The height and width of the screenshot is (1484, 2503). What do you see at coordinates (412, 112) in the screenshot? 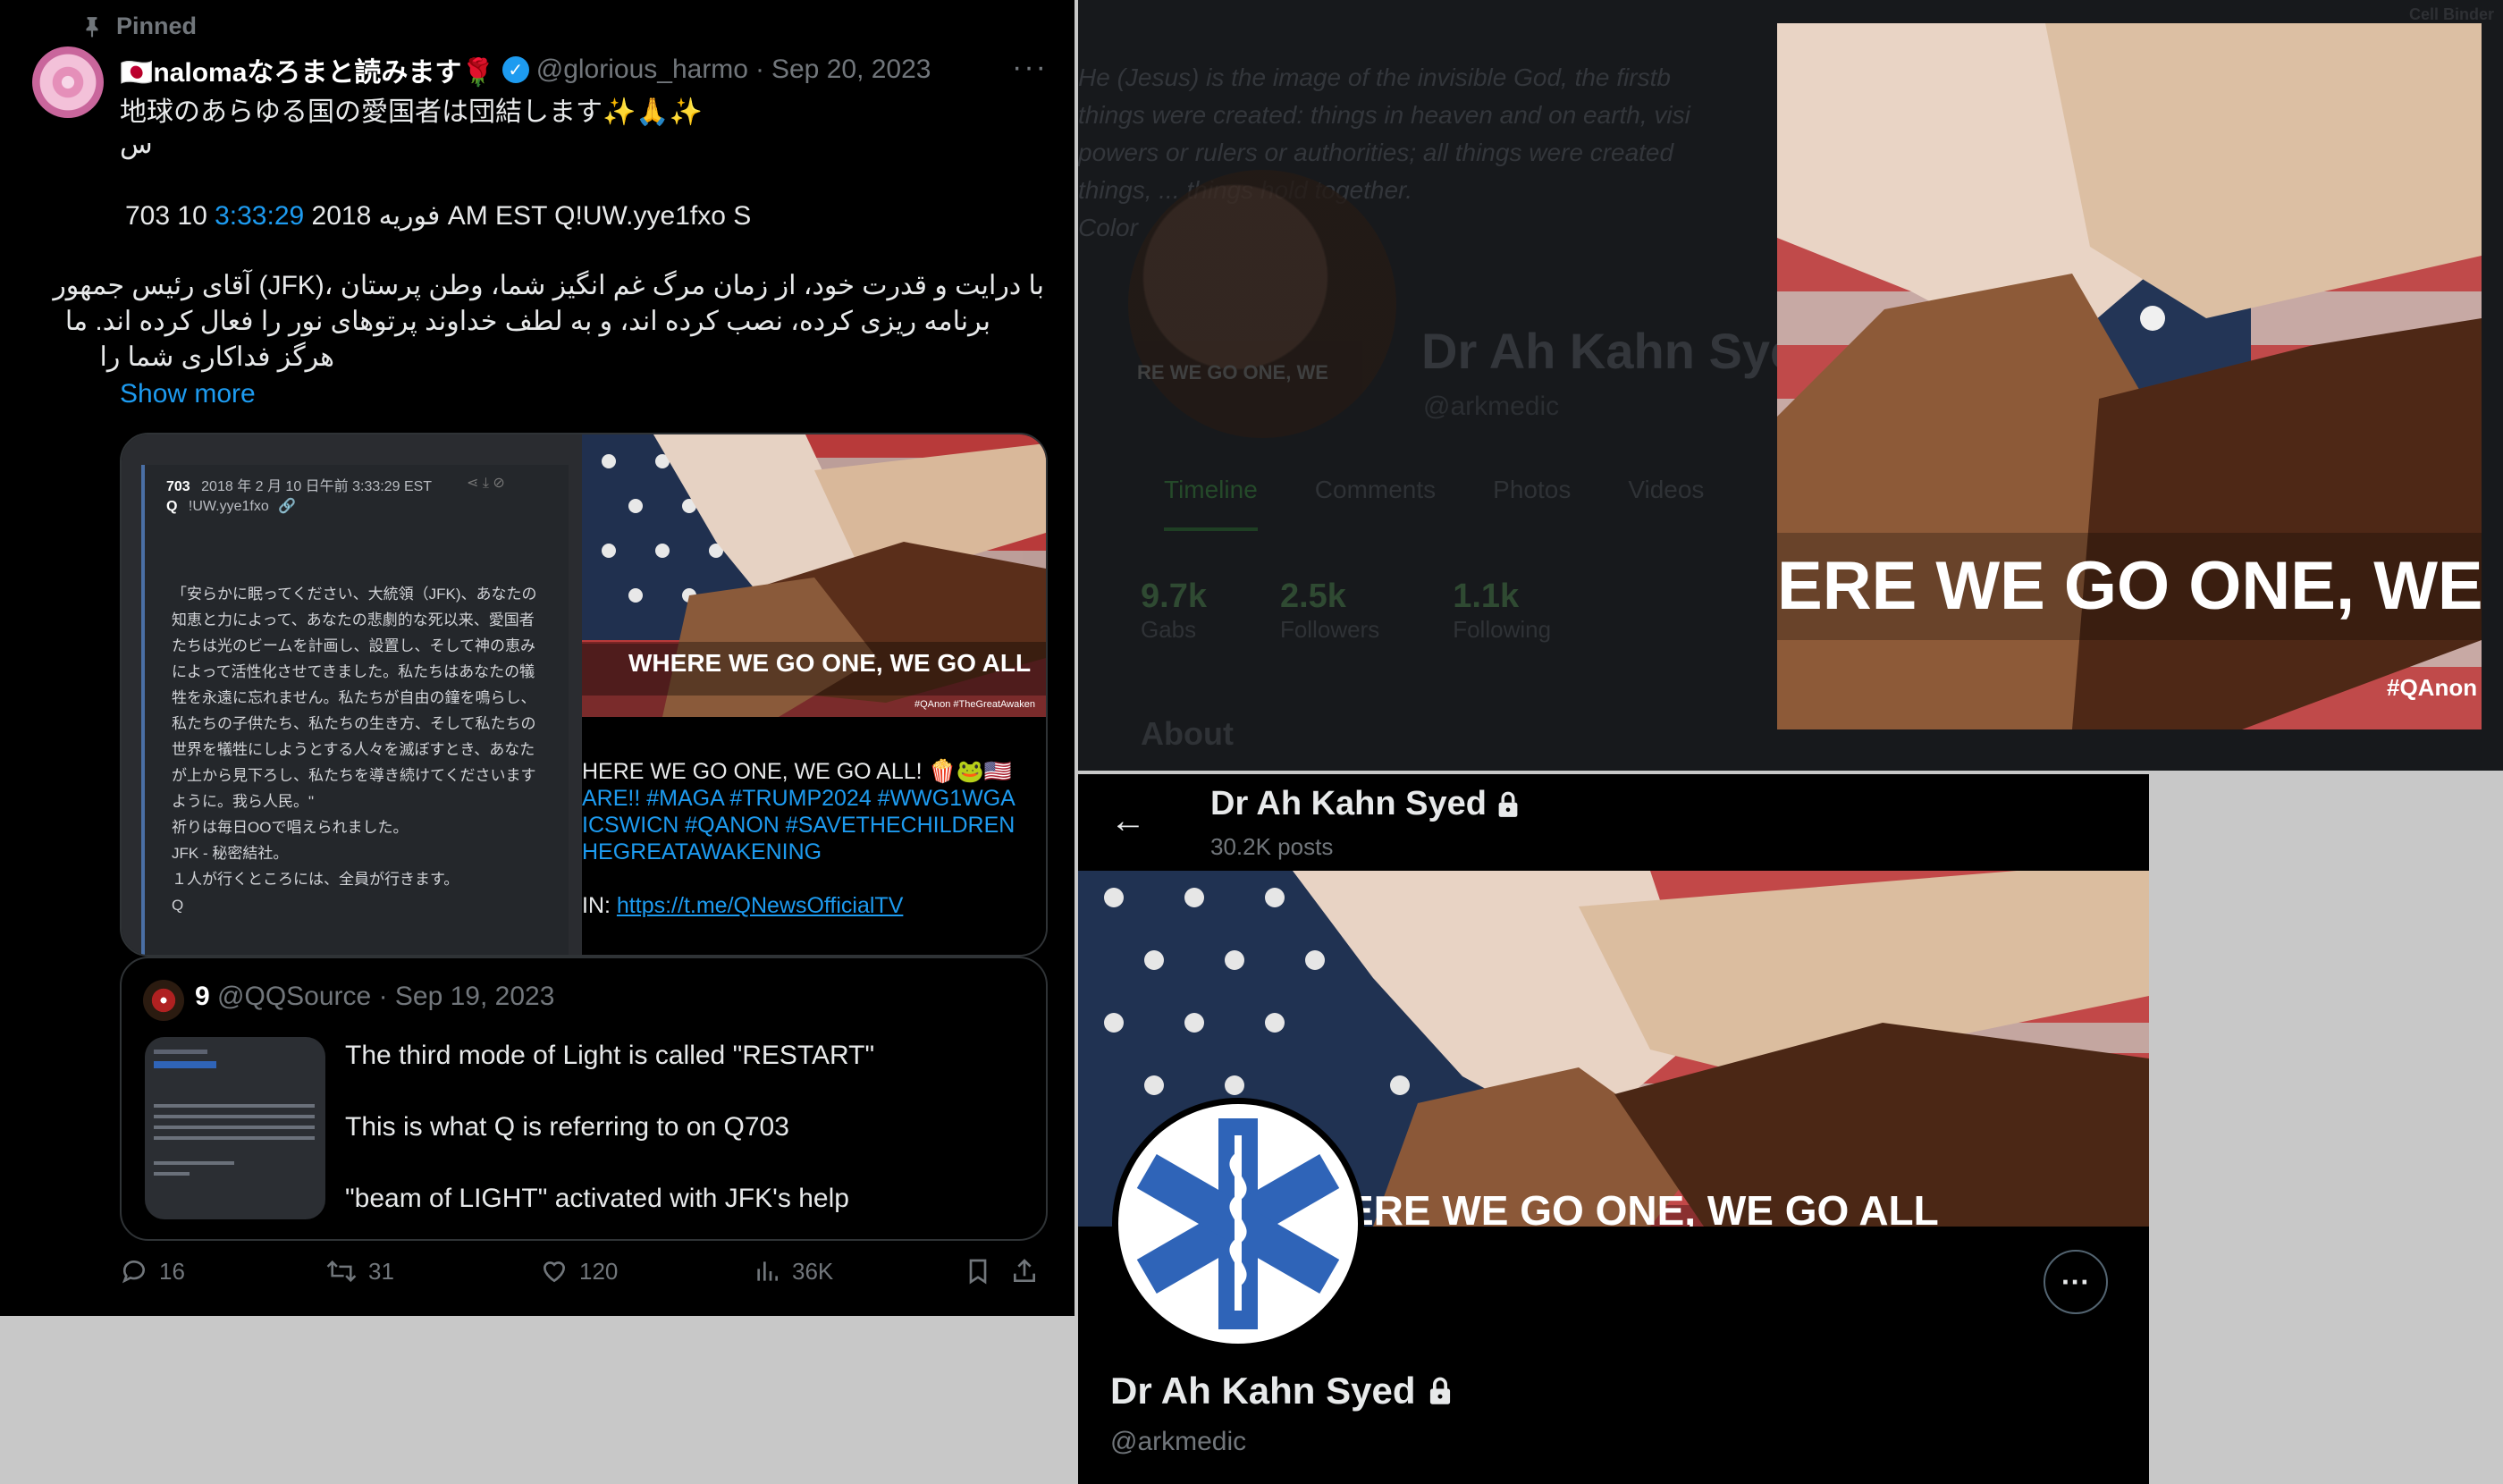
I see `tweet-line-1: 地球のあらゆる国の愛国者は団結します✨🙏✨` at bounding box center [412, 112].